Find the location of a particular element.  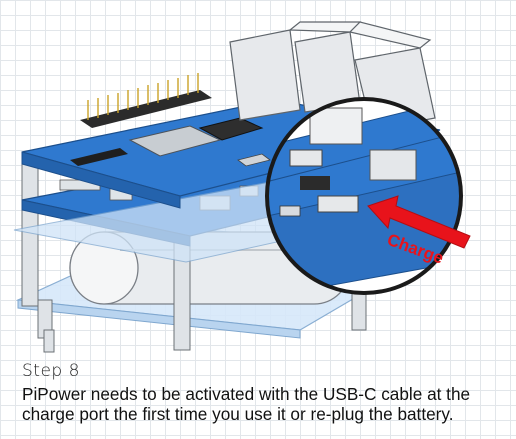

step-title: Step 8 is located at coordinates (51, 371).